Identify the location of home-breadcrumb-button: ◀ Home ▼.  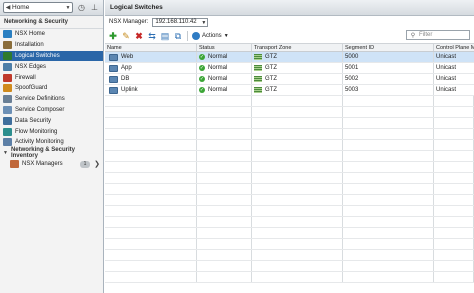
(38, 7).